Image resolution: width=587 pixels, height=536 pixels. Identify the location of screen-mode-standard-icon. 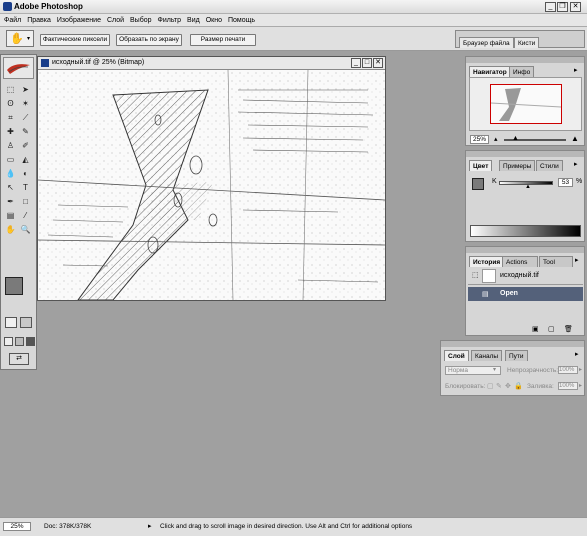
(8, 341).